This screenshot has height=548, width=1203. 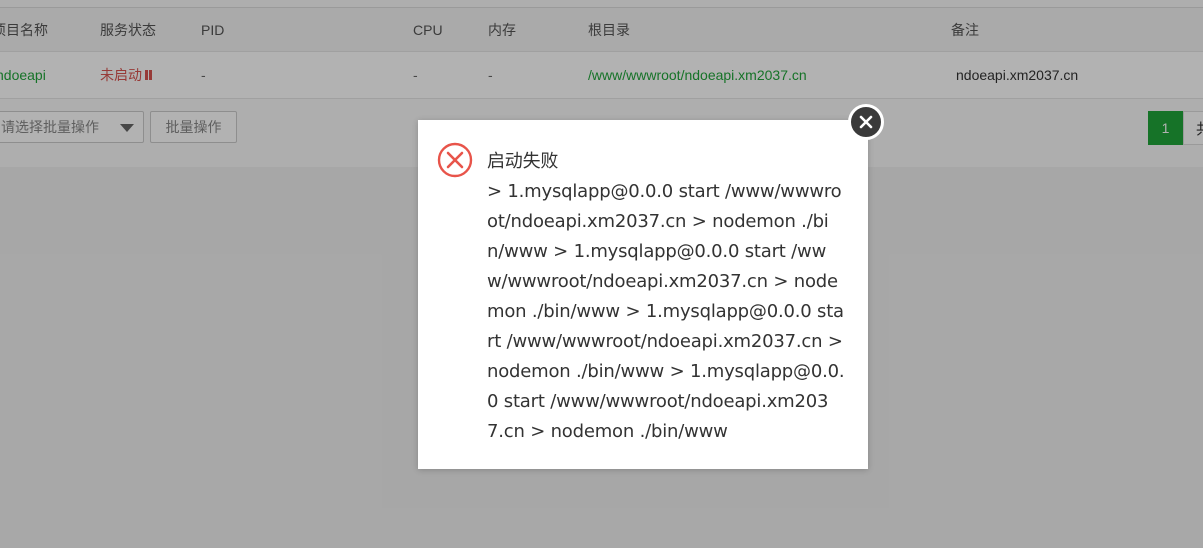 I want to click on error-title: 启动失败, so click(x=523, y=161).